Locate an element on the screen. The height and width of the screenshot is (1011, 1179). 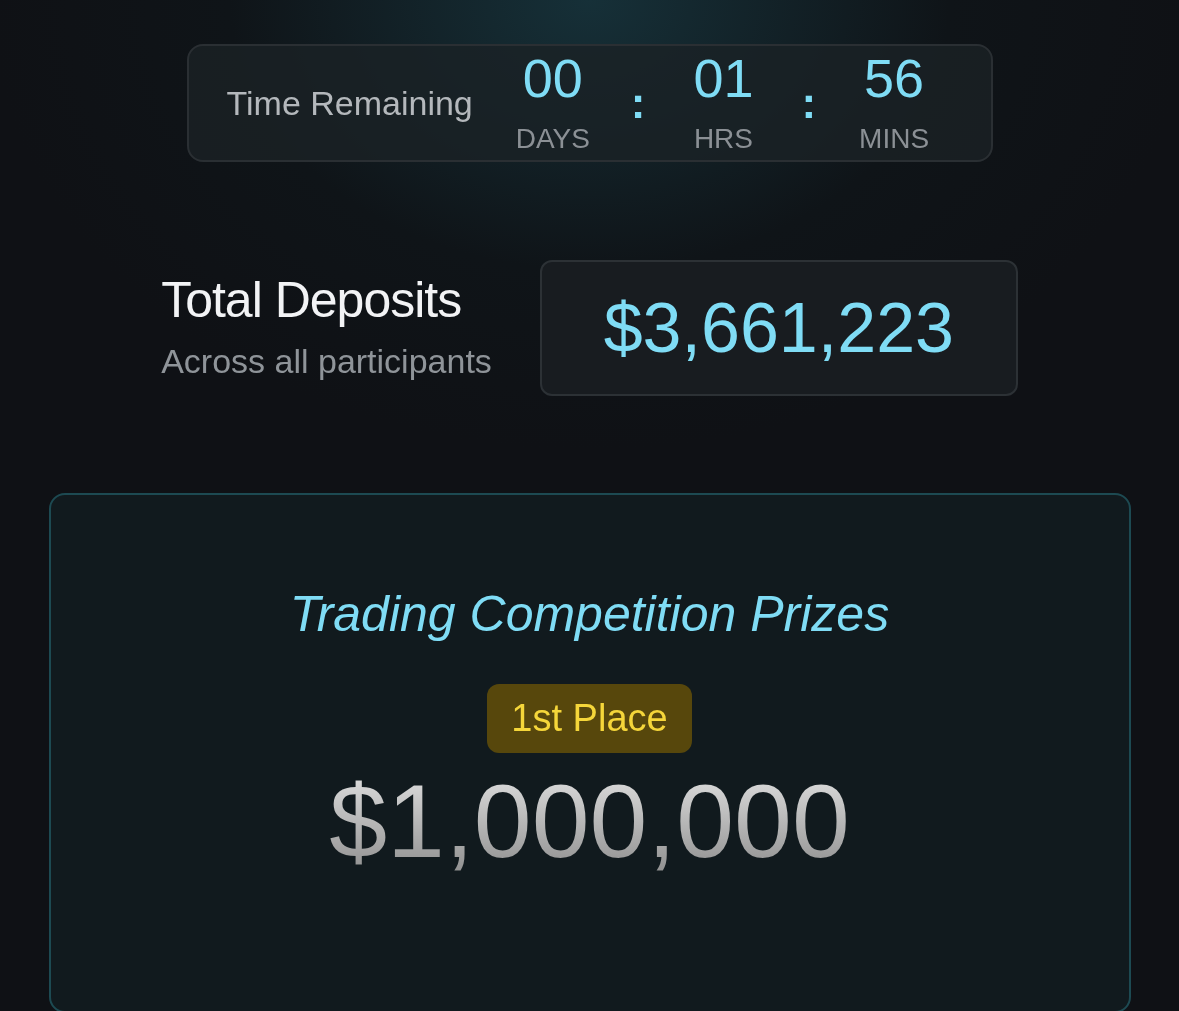
countdown-value: 01 is located at coordinates (723, 78).